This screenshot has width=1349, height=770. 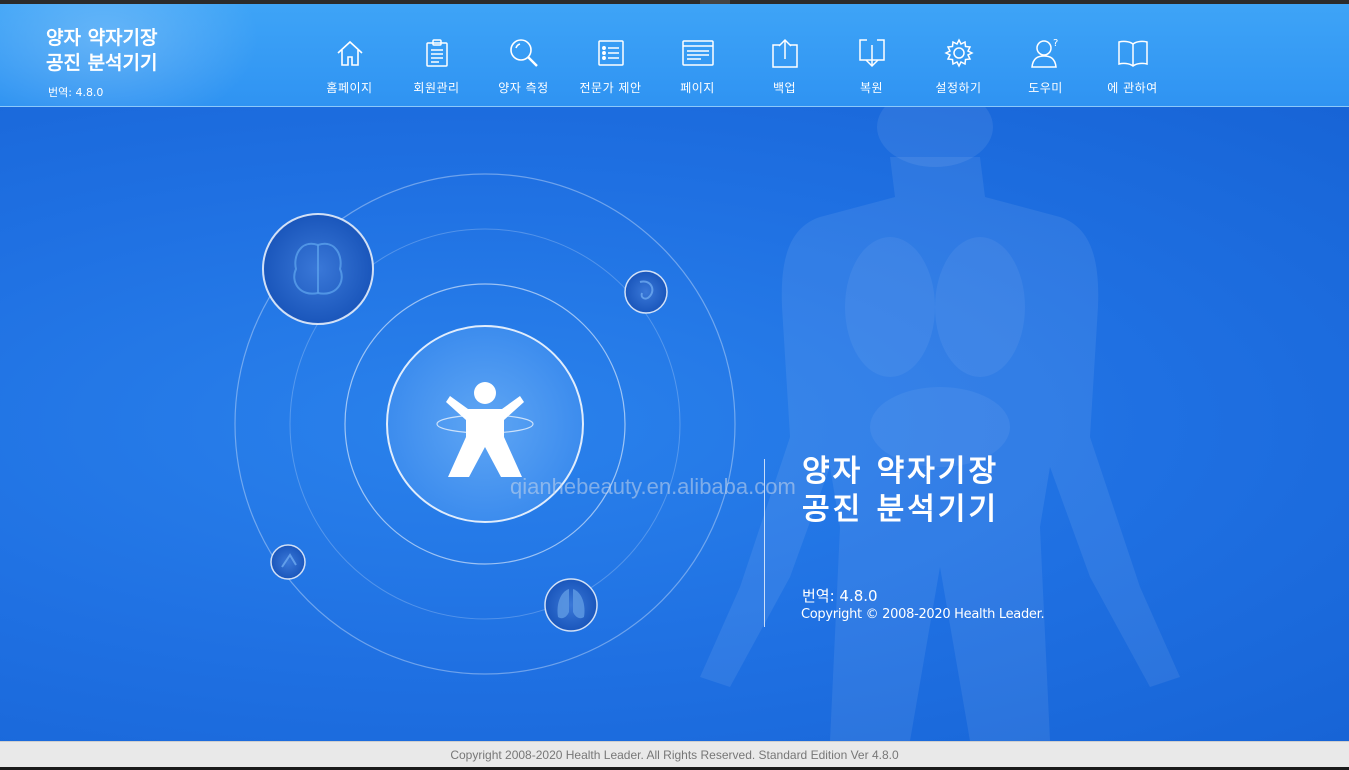 I want to click on app-title: 양자 약자기장 공진 분석기기, so click(x=102, y=51).